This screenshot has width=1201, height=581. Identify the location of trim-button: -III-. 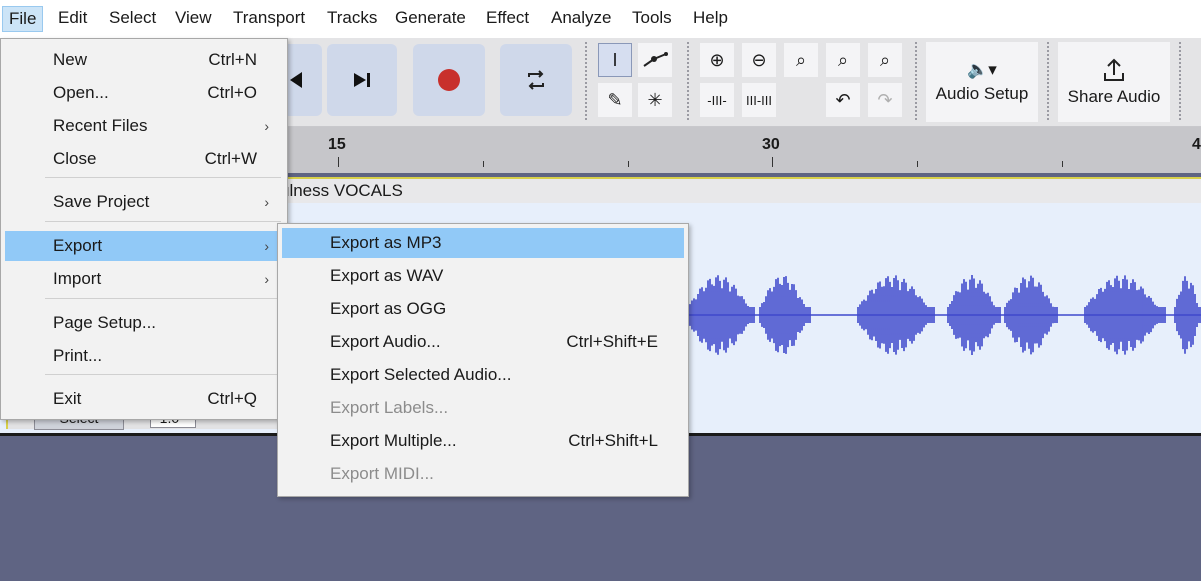
(717, 100).